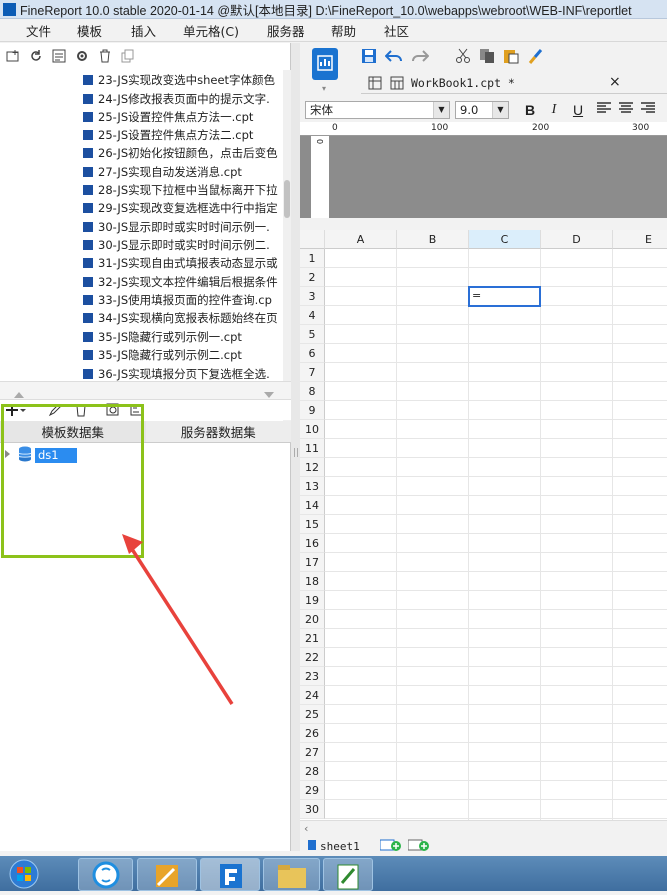 This screenshot has height=895, width=667. Describe the element at coordinates (312, 619) in the screenshot. I see `row-header: 20` at that location.